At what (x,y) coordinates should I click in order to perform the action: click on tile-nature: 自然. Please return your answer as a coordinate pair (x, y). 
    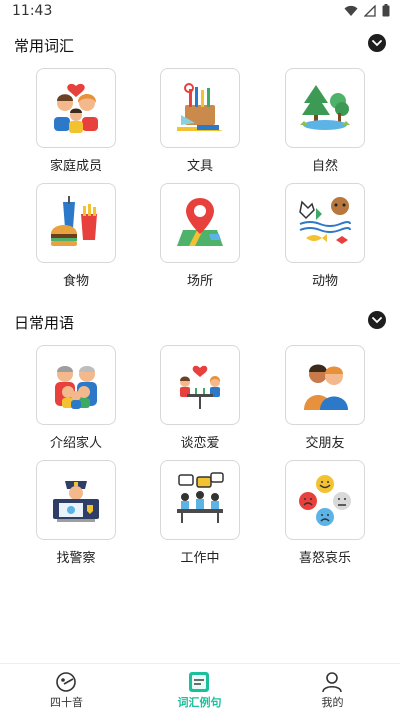
    Looking at the image, I should click on (325, 121).